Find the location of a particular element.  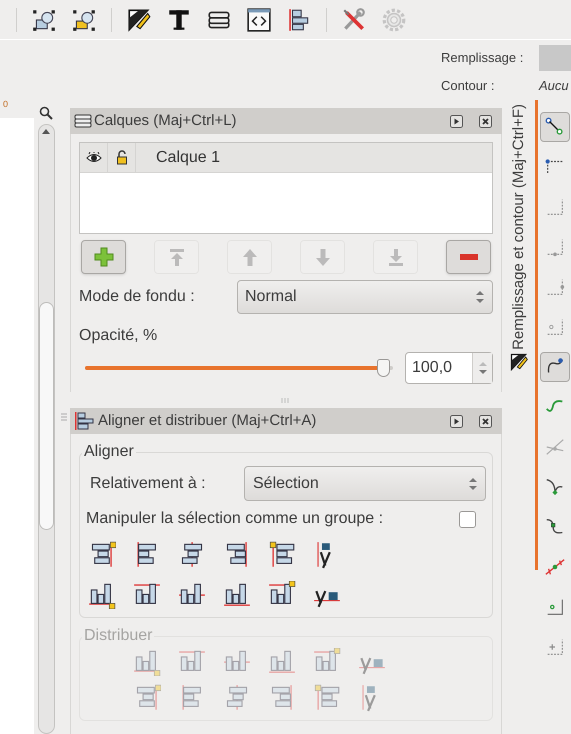

pen-square-icon is located at coordinates (518, 362).